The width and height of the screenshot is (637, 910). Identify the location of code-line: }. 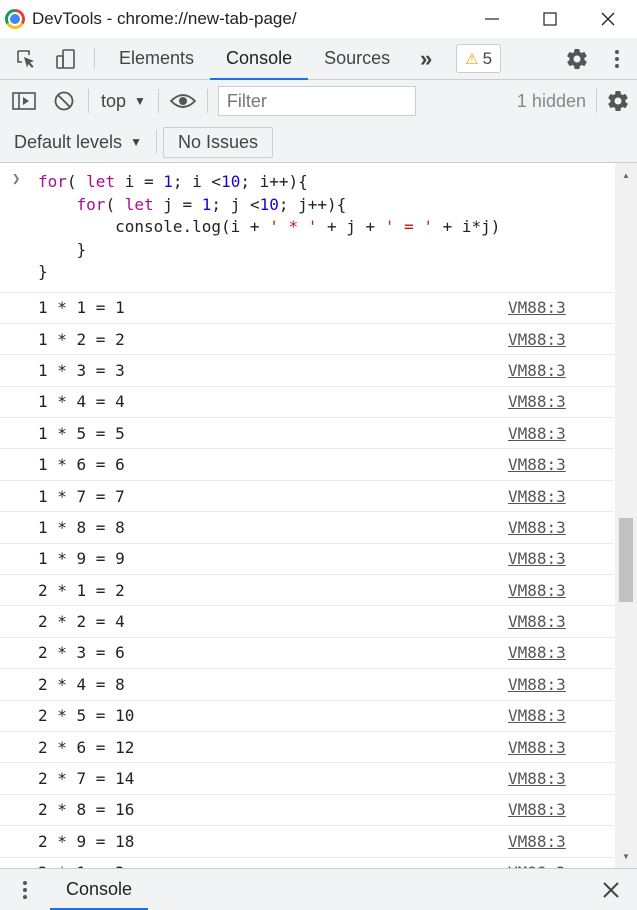
(62, 249).